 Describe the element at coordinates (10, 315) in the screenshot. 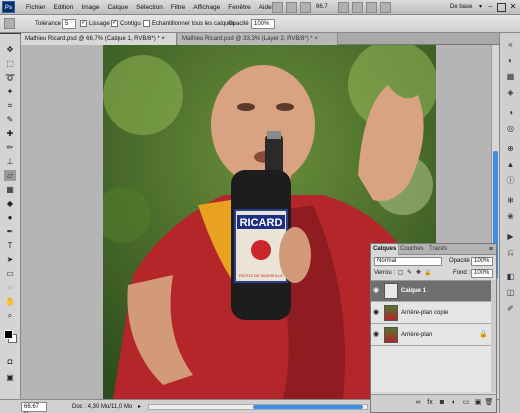

I see `zoom-tool-icon: ⌕` at that location.